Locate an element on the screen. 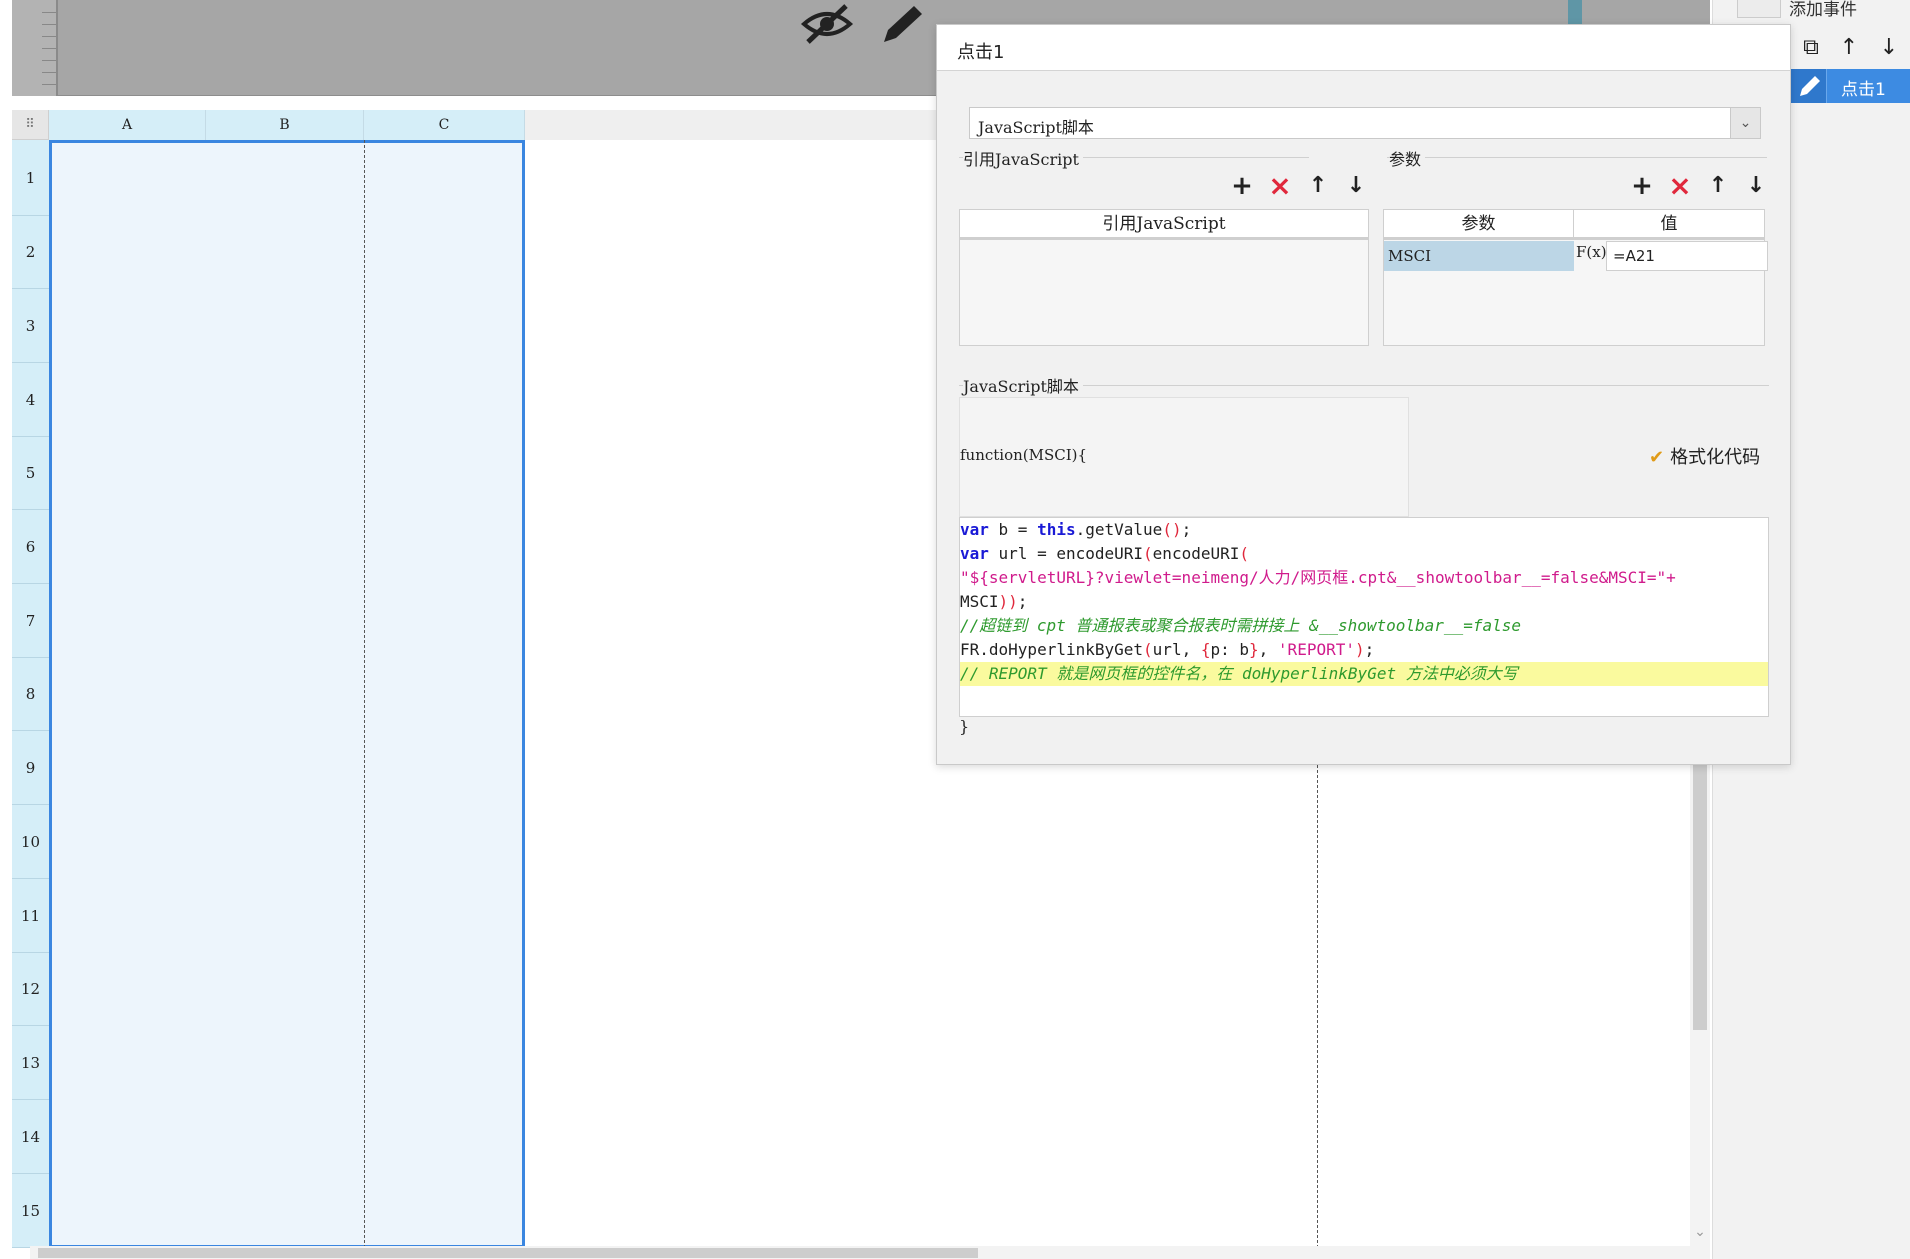  formula-icon: F(x) is located at coordinates (1591, 256).